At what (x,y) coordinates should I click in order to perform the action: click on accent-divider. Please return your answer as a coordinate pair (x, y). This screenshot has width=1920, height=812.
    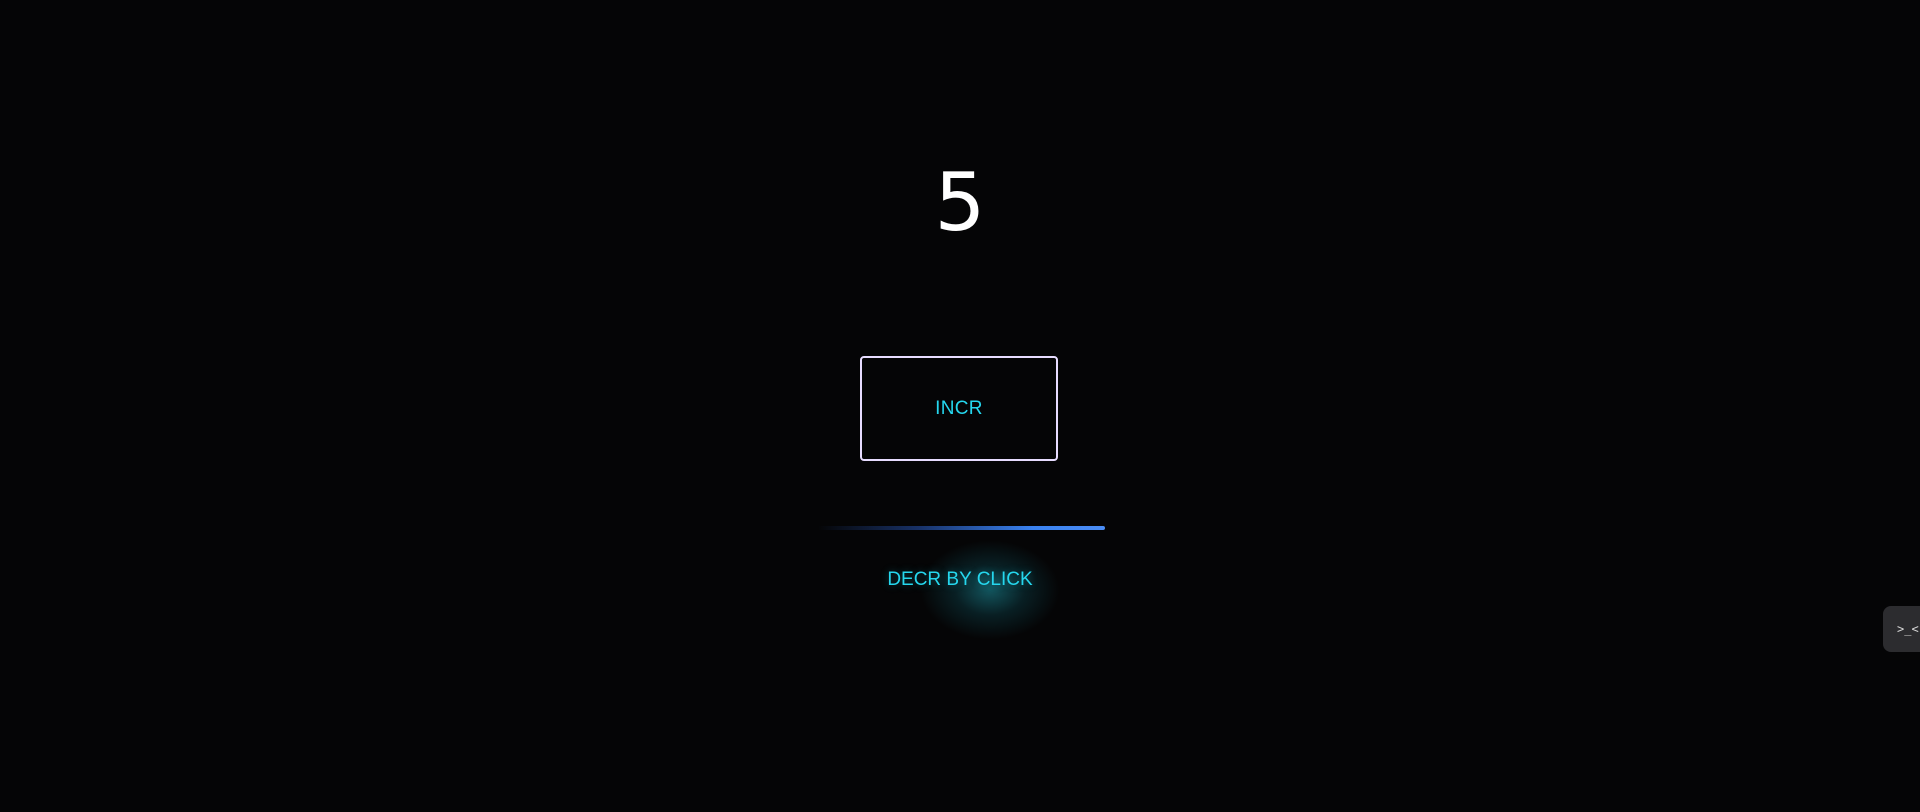
    Looking at the image, I should click on (961, 528).